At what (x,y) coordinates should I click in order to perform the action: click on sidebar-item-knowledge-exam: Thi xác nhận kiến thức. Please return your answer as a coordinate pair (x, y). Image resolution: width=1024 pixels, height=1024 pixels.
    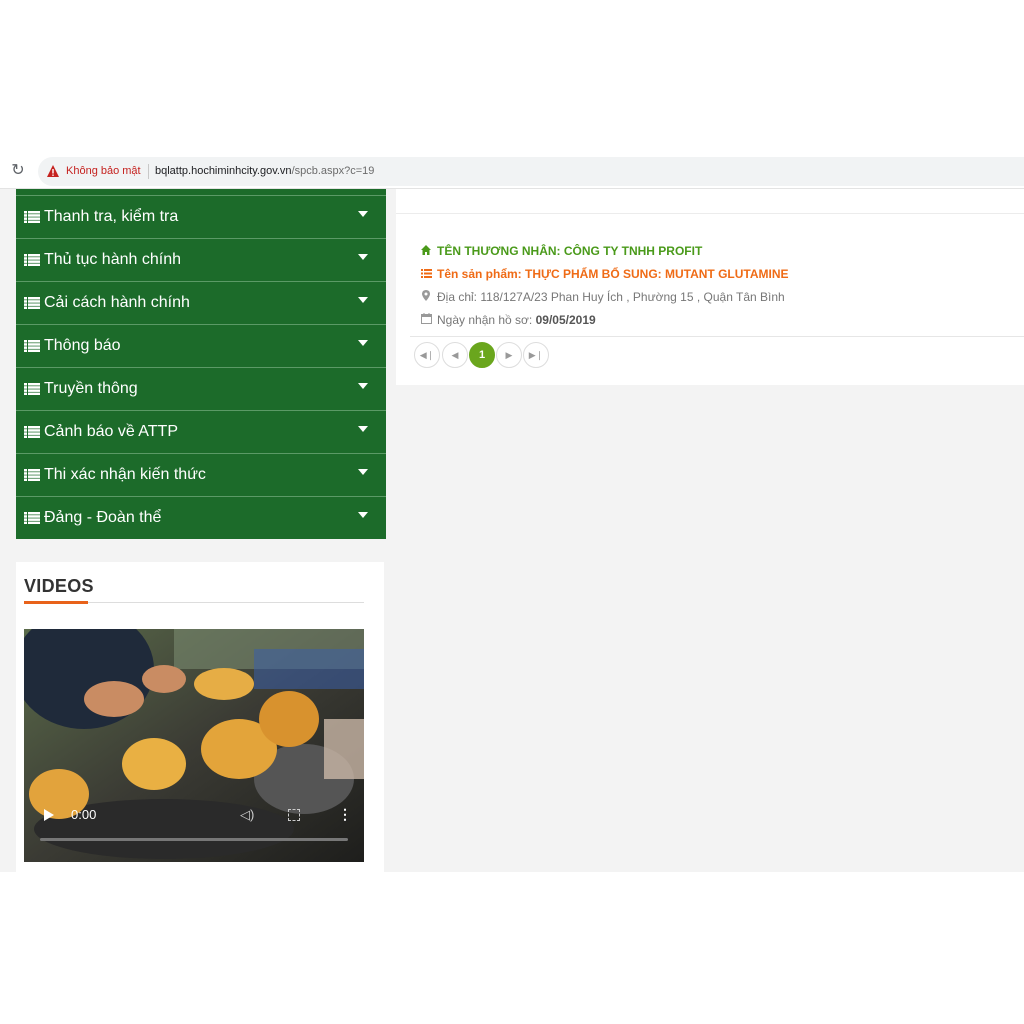
    Looking at the image, I should click on (201, 474).